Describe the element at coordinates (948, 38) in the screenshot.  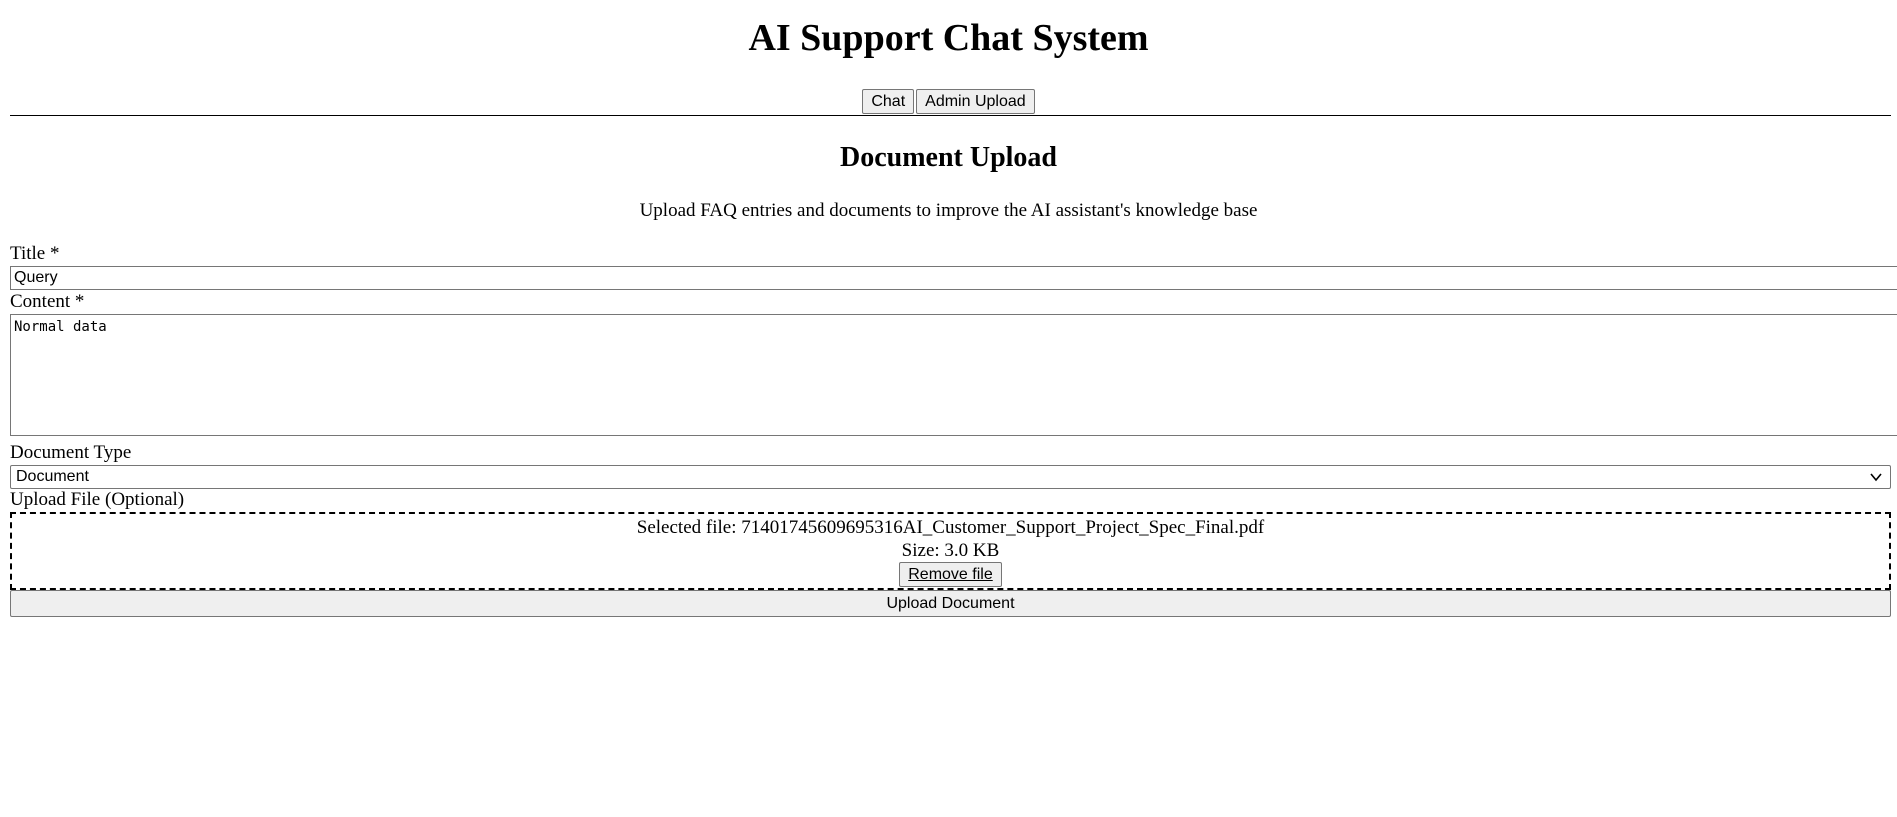
I see `app-title: AI Support Chat System` at that location.